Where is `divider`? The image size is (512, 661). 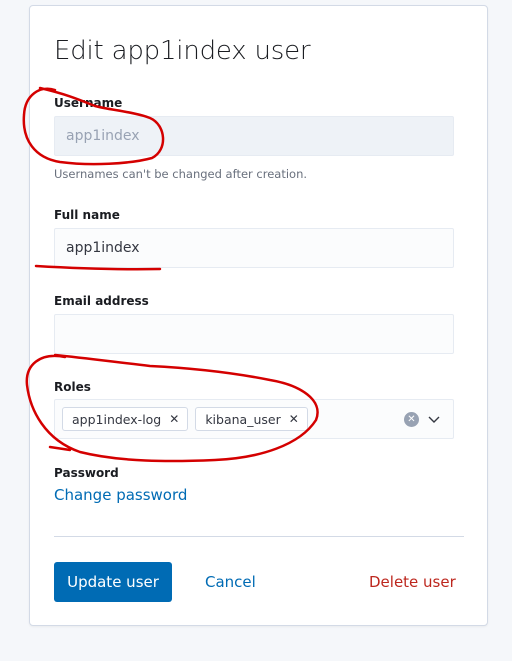 divider is located at coordinates (259, 536).